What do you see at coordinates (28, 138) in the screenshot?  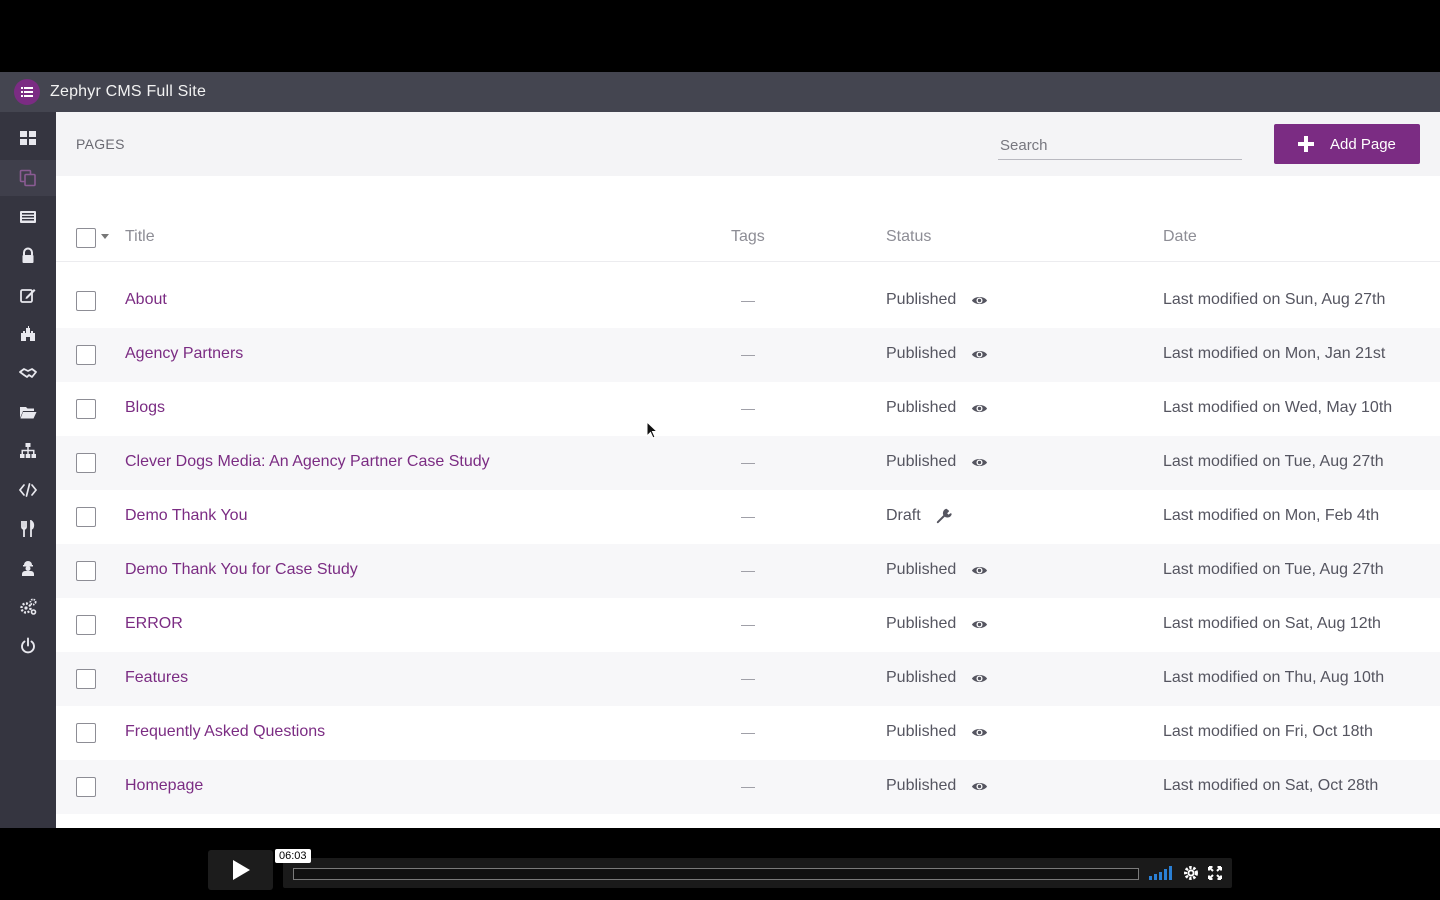 I see `sidebar-item-dashboard` at bounding box center [28, 138].